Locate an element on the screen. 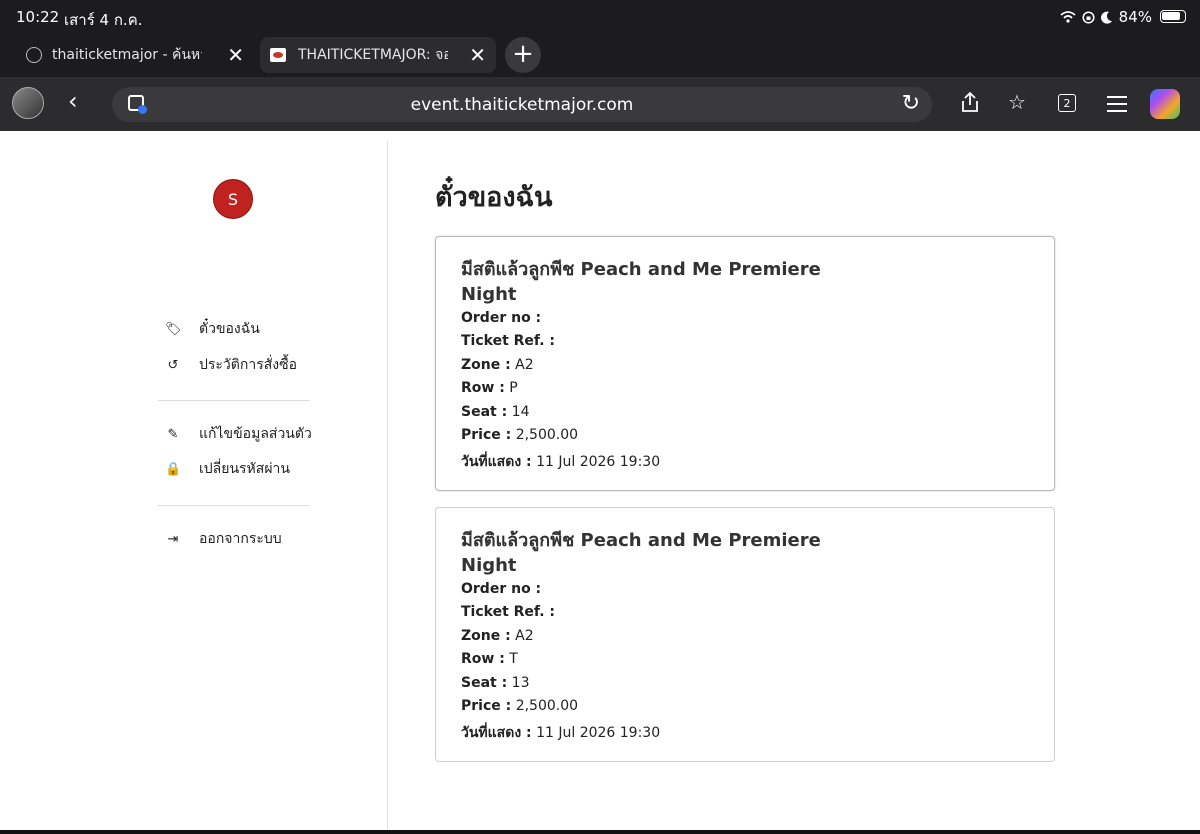 This screenshot has width=1200, height=834. globe-icon is located at coordinates (34, 55).